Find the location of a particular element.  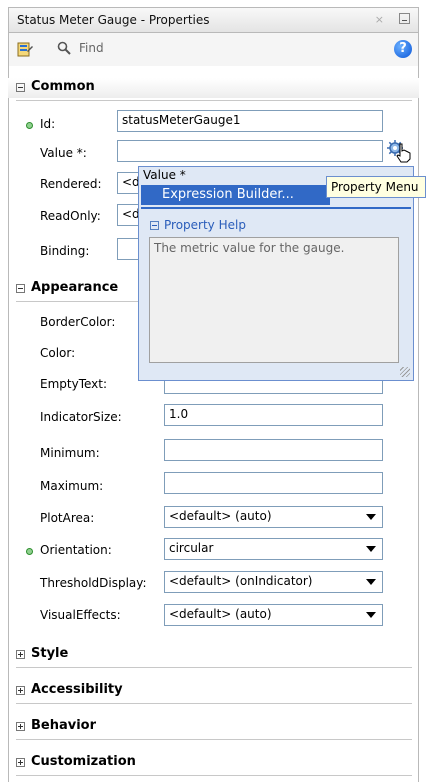

bordercolor-label: BorderColor: is located at coordinates (78, 322).